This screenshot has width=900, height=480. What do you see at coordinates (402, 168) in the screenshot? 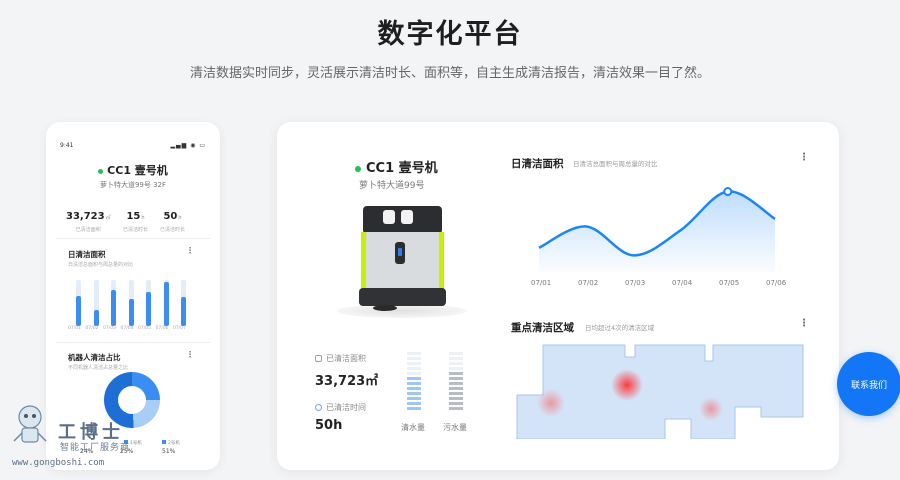
I see `dashboard-robot-name-text: CC1 壹号机` at bounding box center [402, 168].